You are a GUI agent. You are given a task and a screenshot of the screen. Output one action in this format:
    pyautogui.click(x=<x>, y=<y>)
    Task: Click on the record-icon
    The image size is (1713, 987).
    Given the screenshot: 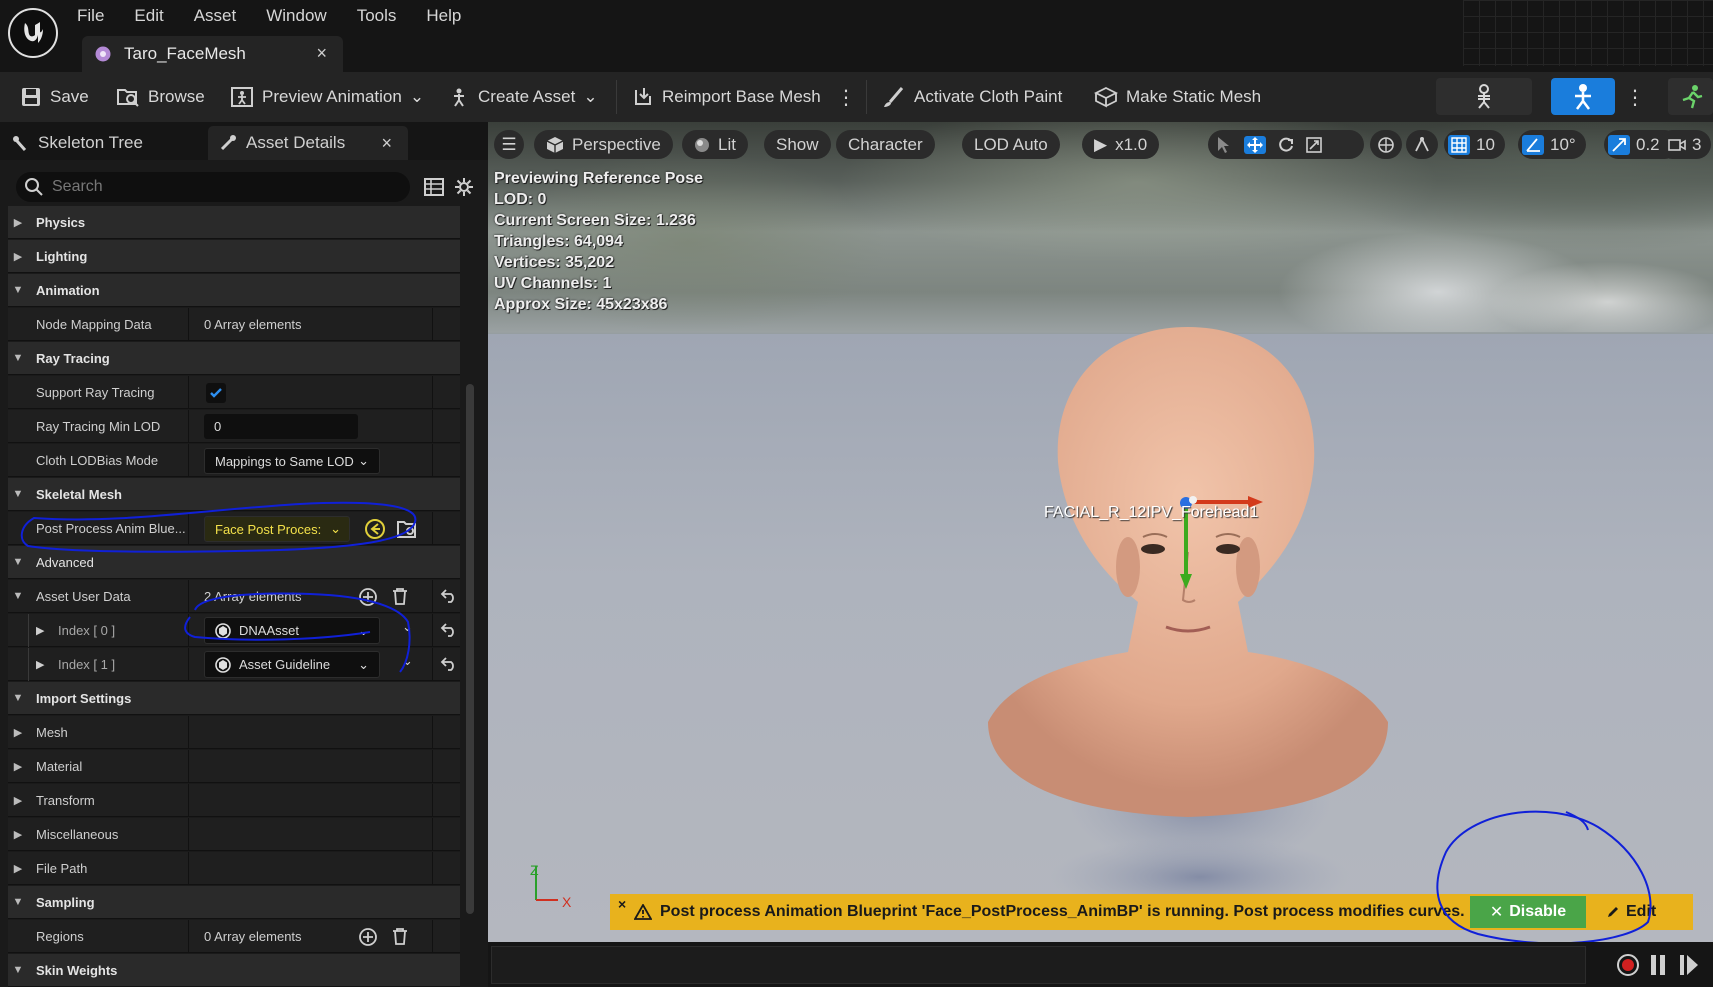 What is the action you would take?
    pyautogui.click(x=1628, y=965)
    